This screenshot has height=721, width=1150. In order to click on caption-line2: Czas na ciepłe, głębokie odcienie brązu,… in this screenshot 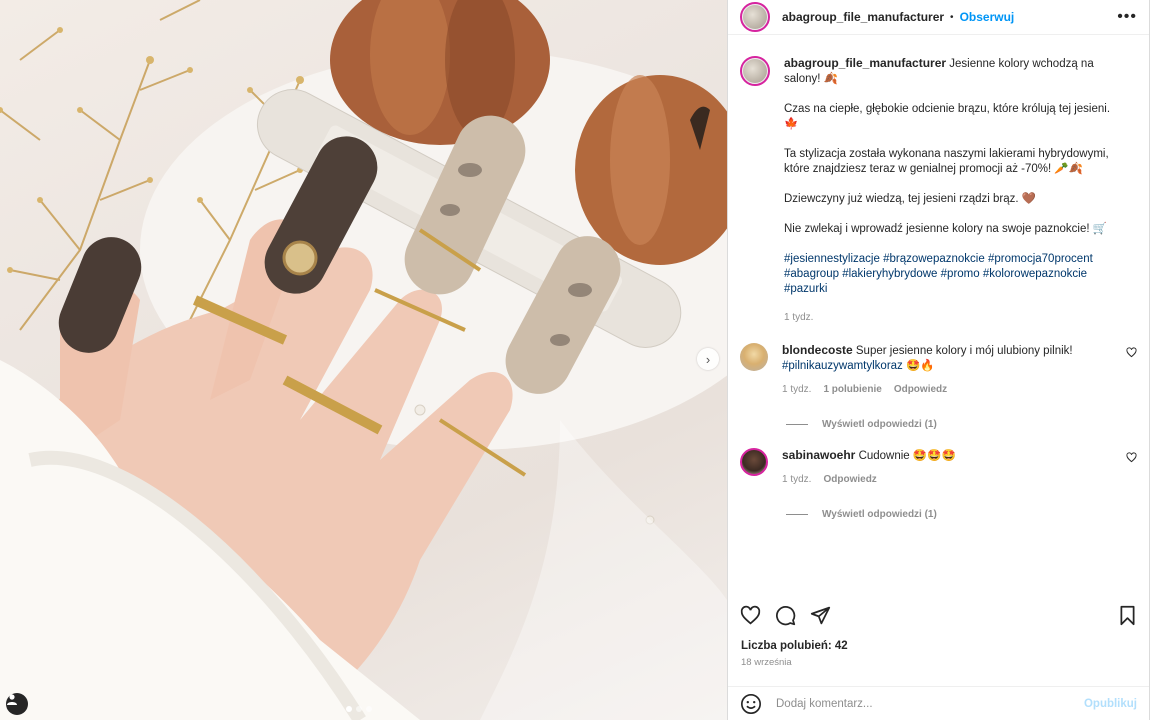, I will do `click(947, 116)`.